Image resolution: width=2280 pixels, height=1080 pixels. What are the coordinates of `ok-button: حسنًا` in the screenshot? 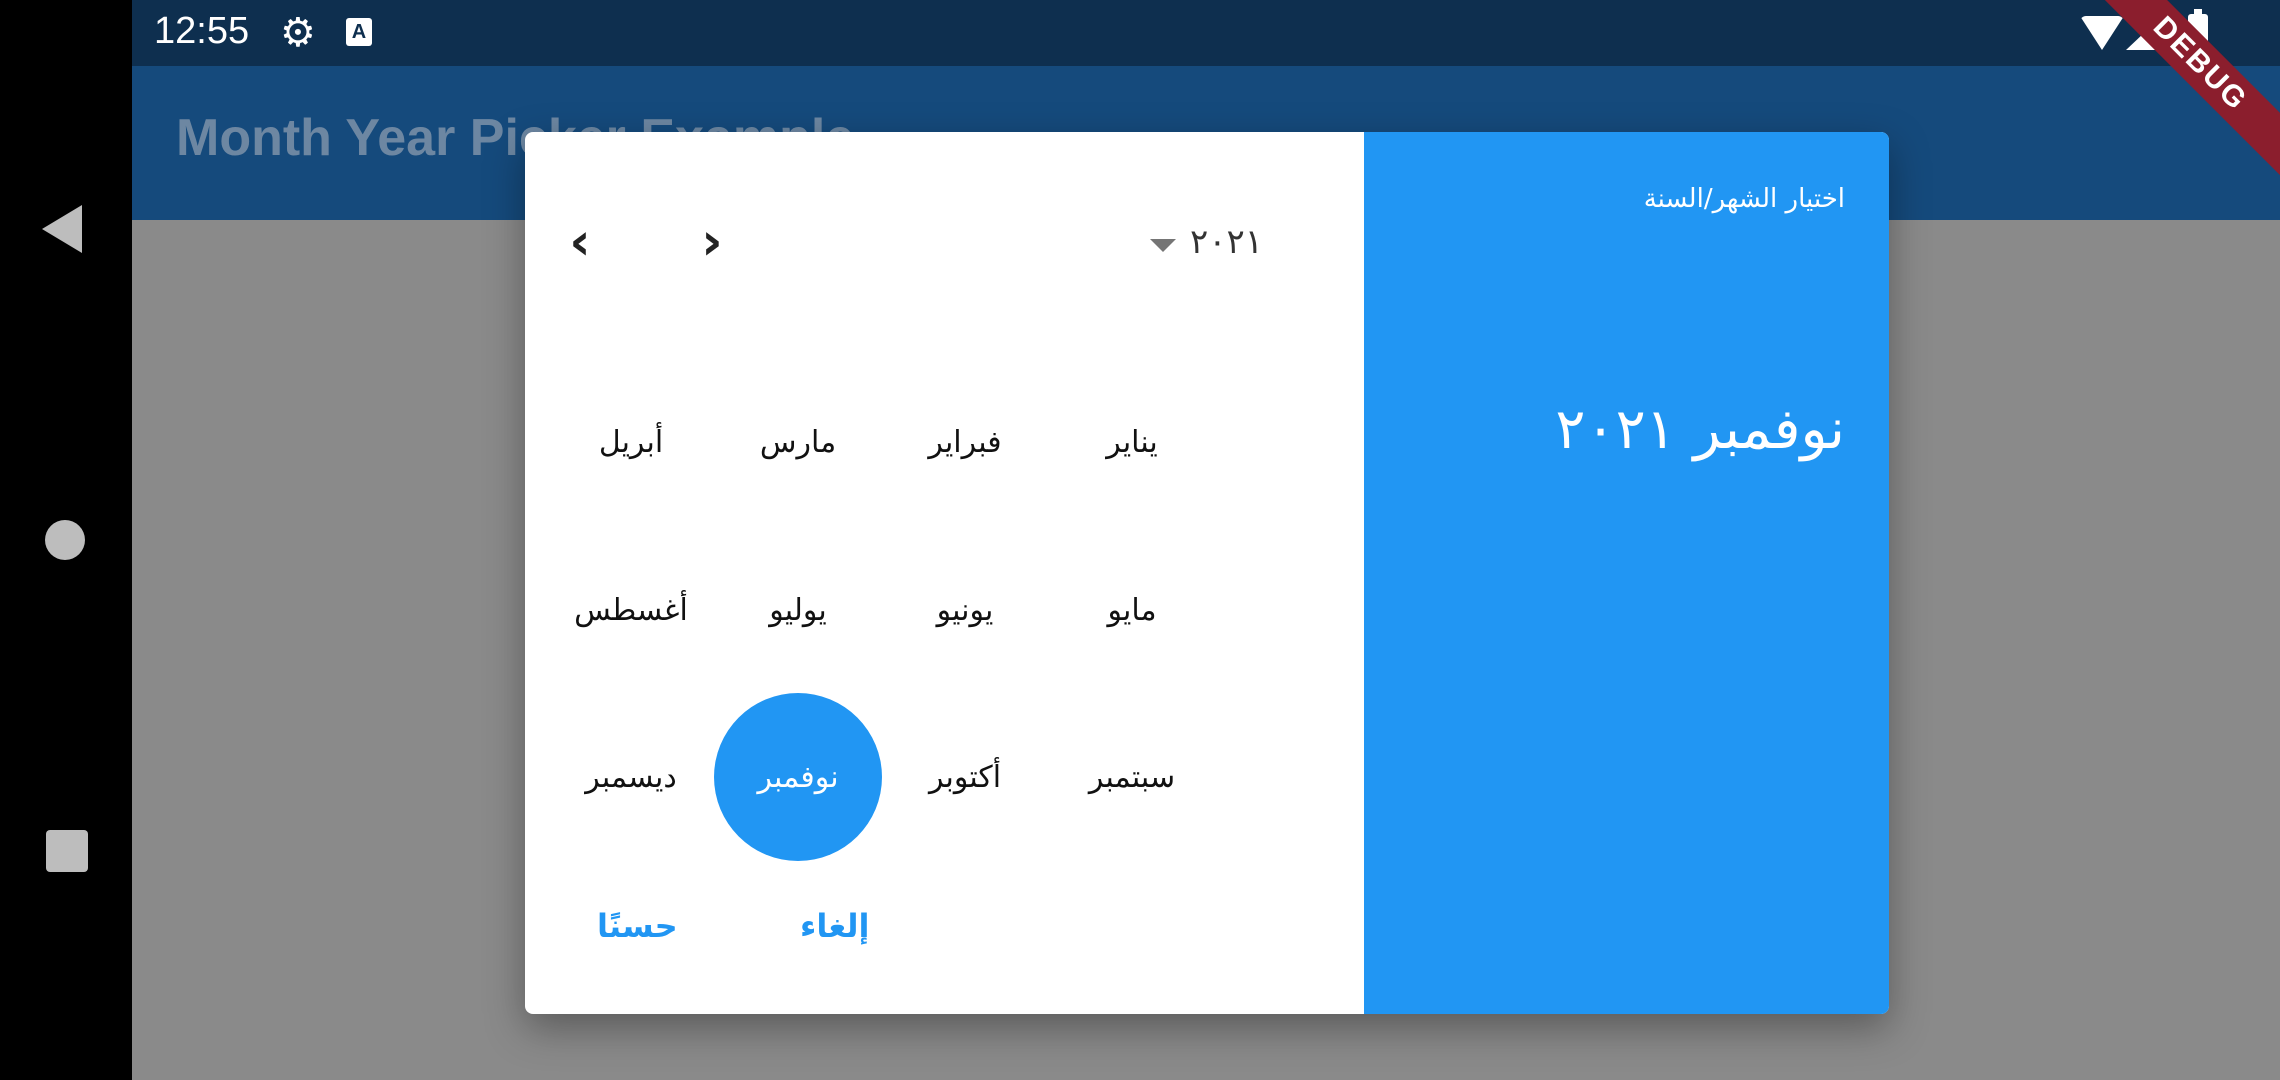 It's located at (637, 926).